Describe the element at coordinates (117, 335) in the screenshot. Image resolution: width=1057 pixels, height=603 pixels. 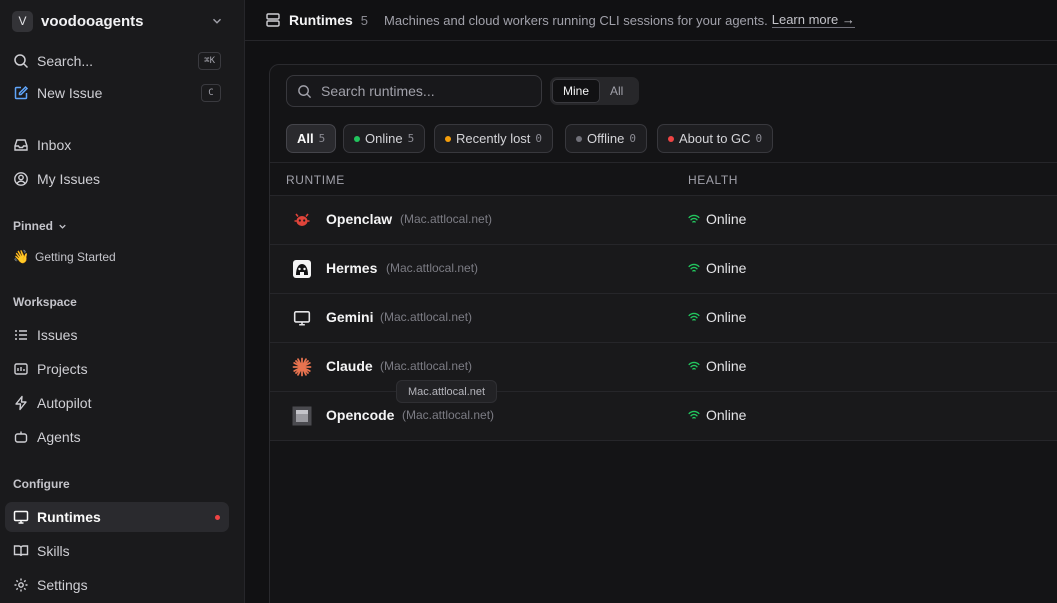
I see `sidebar-item-issues: Issues` at that location.